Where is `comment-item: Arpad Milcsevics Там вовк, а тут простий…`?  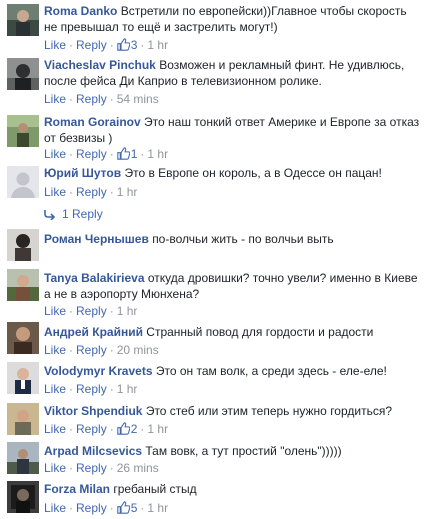 comment-item: Arpad Milcsevics Там вовк, а тут простий… is located at coordinates (215, 458).